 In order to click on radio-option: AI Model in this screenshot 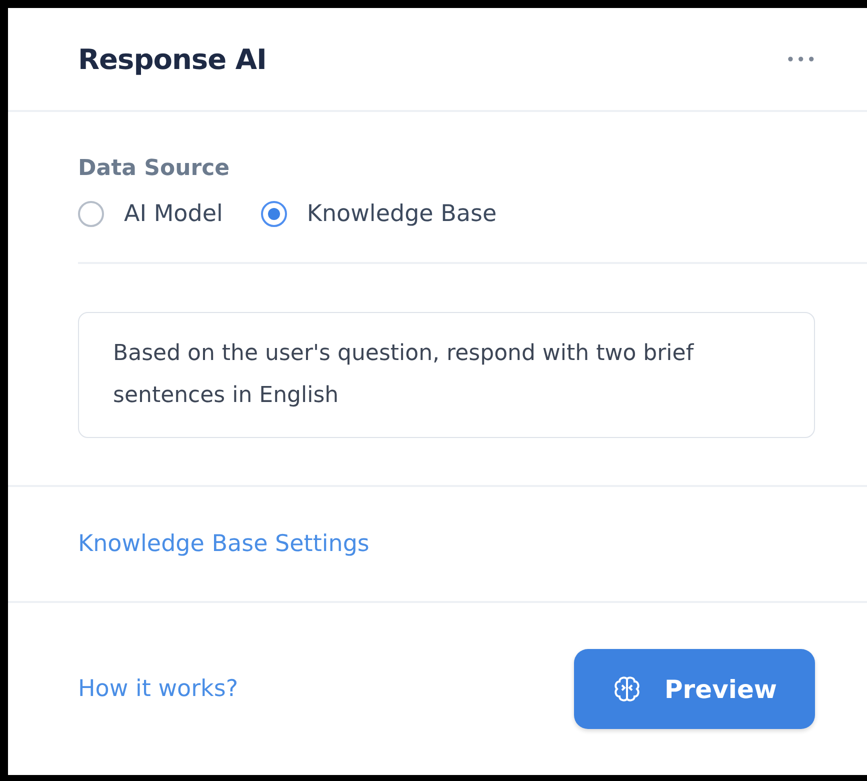, I will do `click(150, 214)`.